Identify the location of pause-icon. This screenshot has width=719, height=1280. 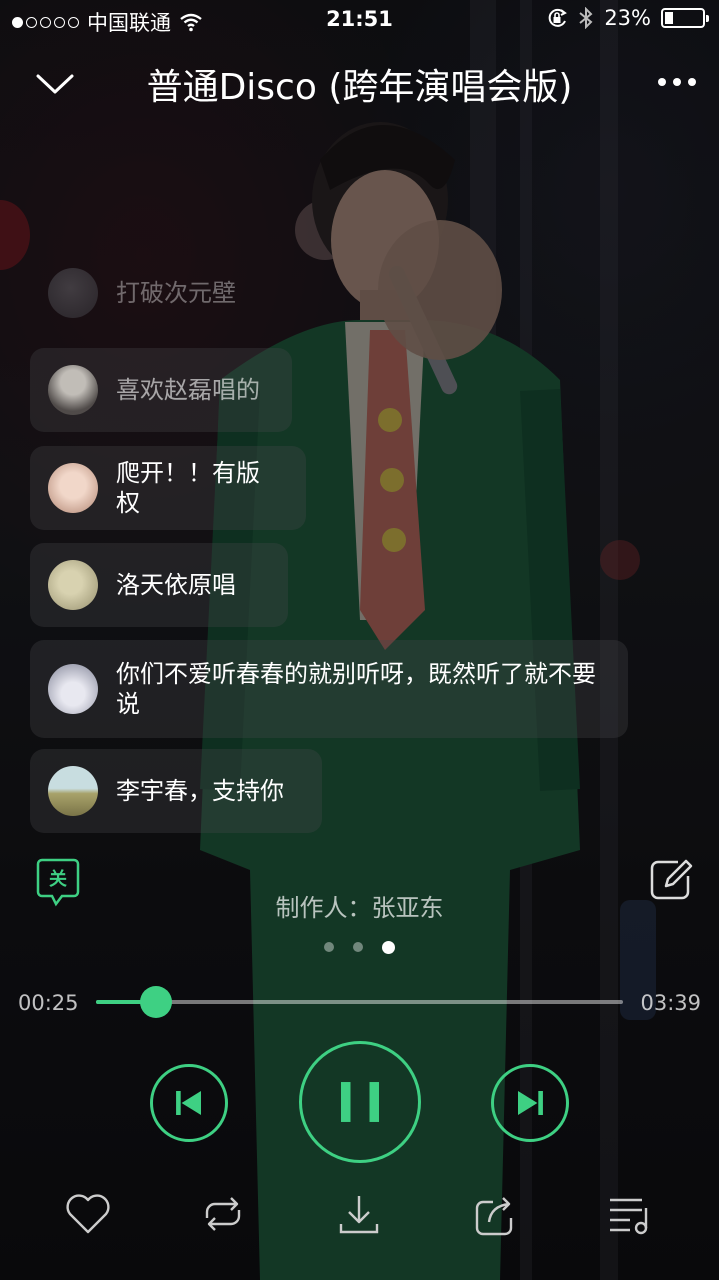
(360, 1102).